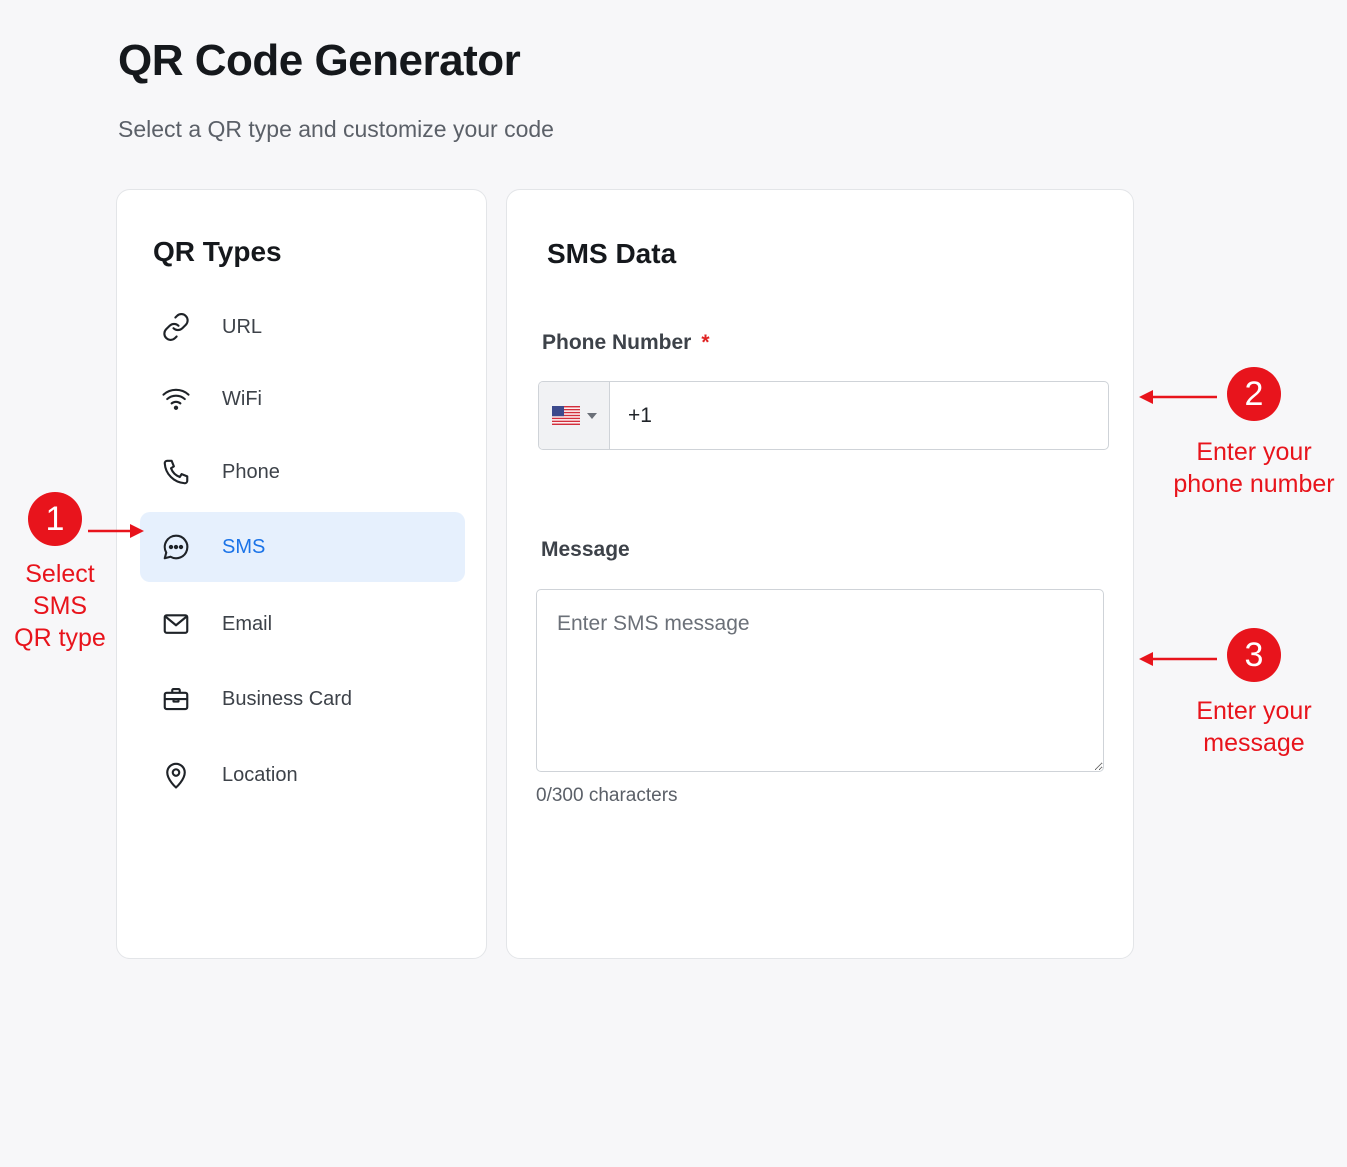 The height and width of the screenshot is (1167, 1347). Describe the element at coordinates (60, 638) in the screenshot. I see `annotation-text-1-line2: QR type` at that location.